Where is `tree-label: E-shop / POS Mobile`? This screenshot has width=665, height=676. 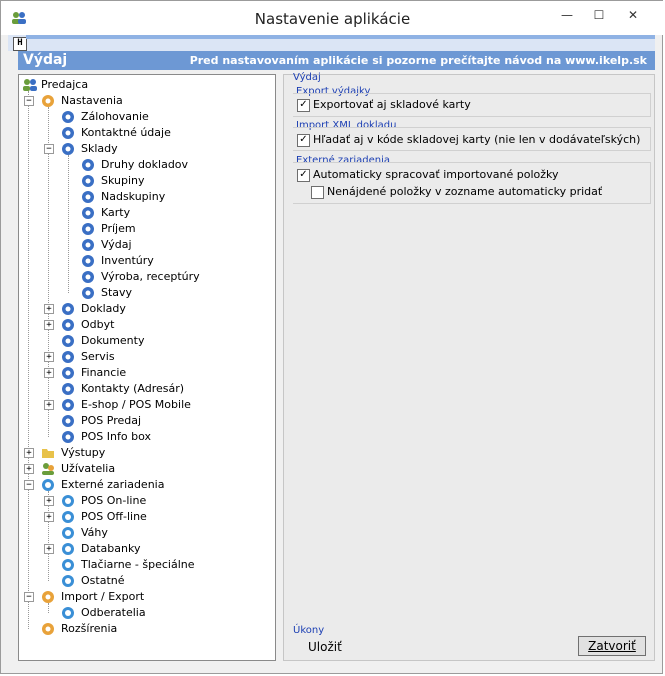
tree-label: E-shop / POS Mobile is located at coordinates (136, 404).